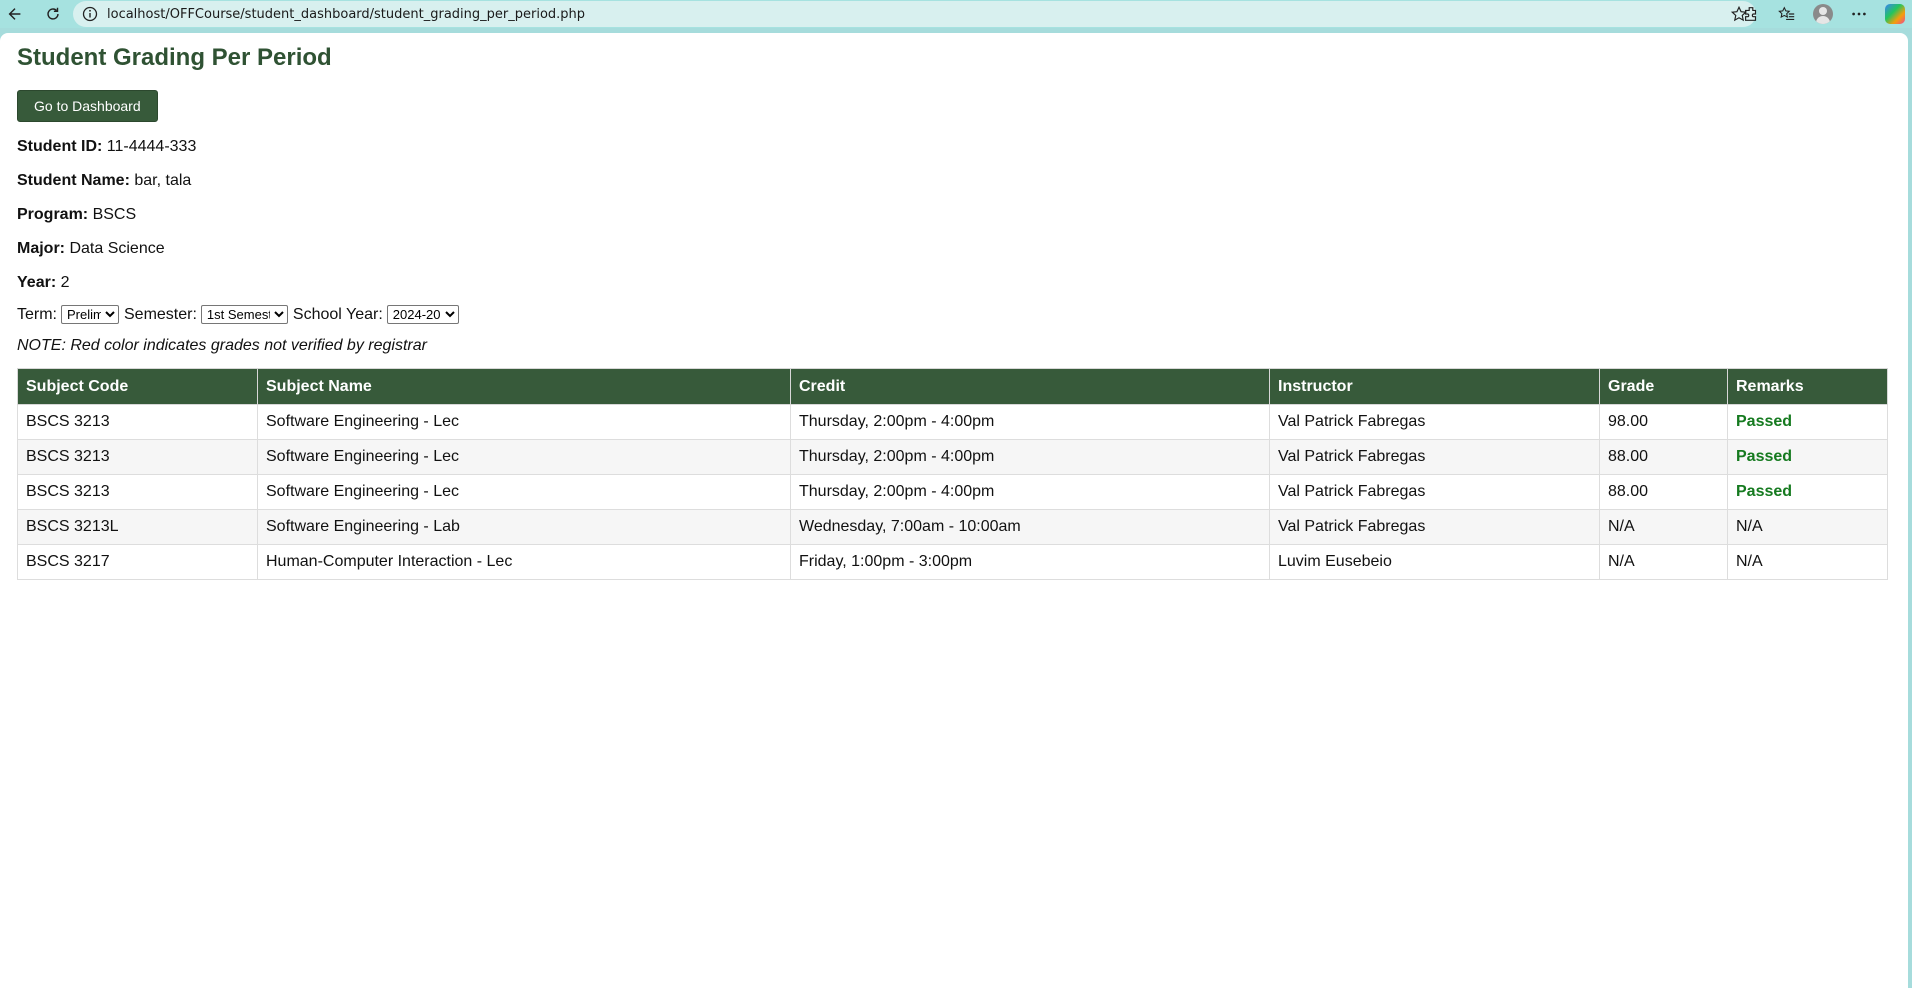  What do you see at coordinates (1030, 387) in the screenshot?
I see `header-credit: Credit` at bounding box center [1030, 387].